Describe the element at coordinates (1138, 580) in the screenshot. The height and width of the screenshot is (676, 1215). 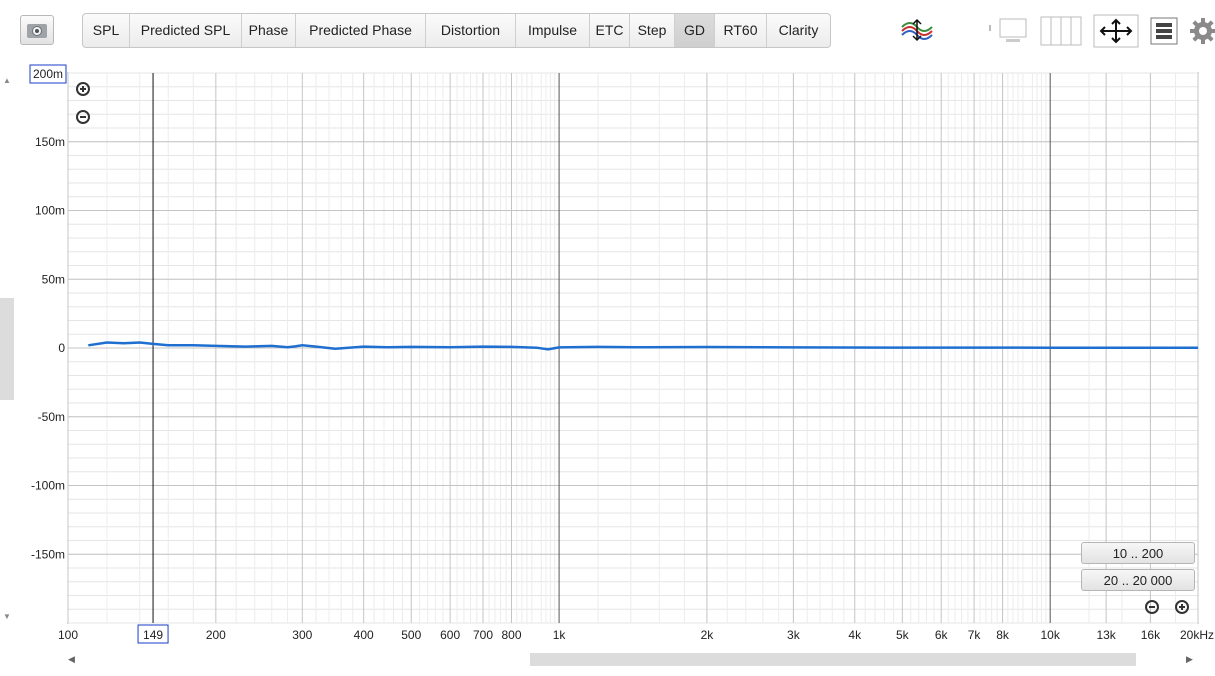
I see `range-20-20000-button: 20 .. 20 000` at that location.